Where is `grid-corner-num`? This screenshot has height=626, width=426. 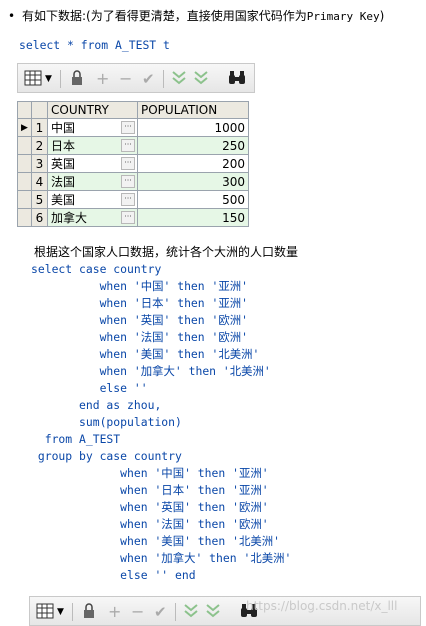 grid-corner-num is located at coordinates (39, 110).